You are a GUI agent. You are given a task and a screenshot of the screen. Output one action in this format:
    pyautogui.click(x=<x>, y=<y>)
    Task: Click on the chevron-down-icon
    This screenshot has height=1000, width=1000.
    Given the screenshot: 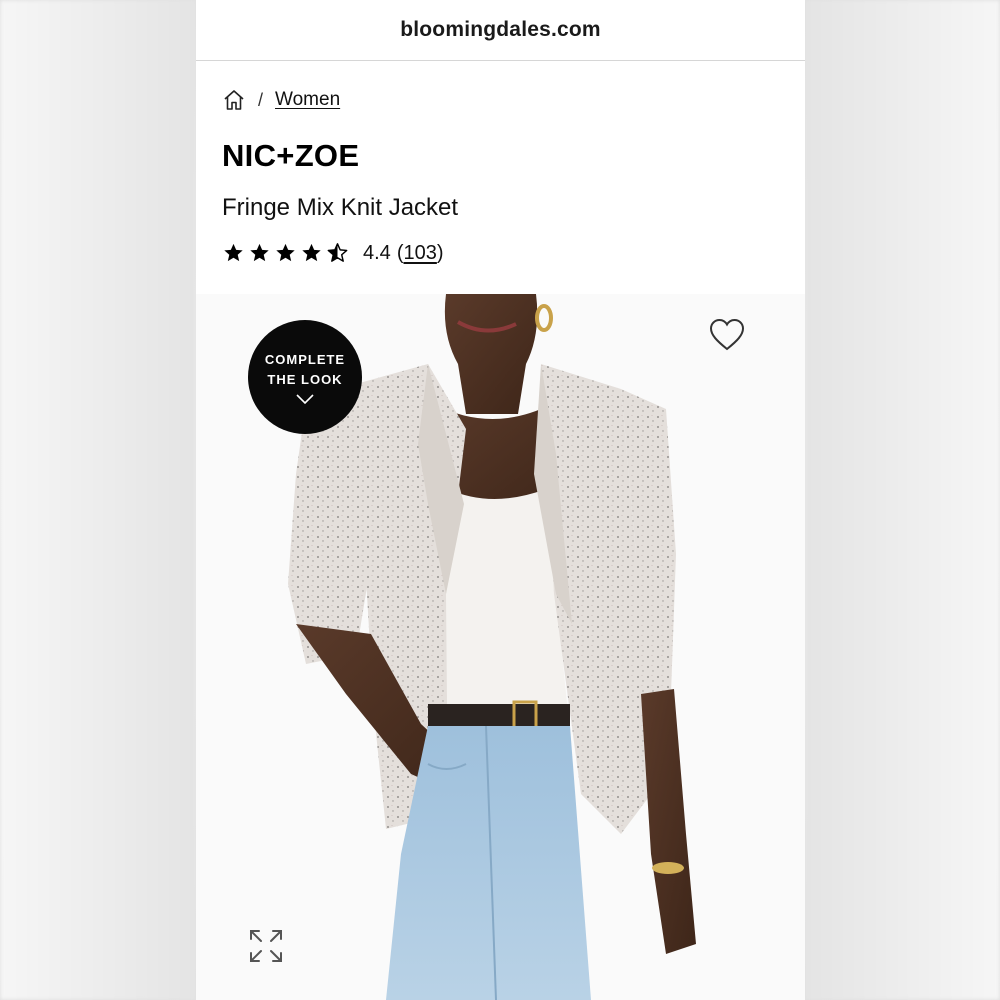 What is the action you would take?
    pyautogui.click(x=305, y=399)
    